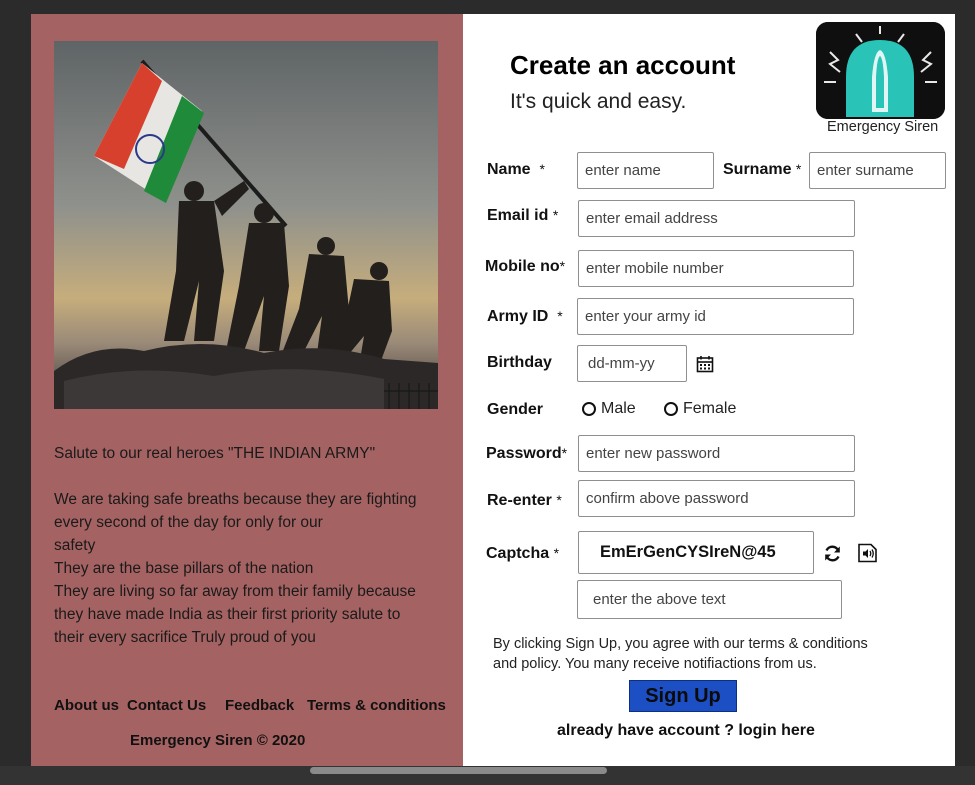  What do you see at coordinates (523, 553) in the screenshot?
I see `captcha-label: Captcha *` at bounding box center [523, 553].